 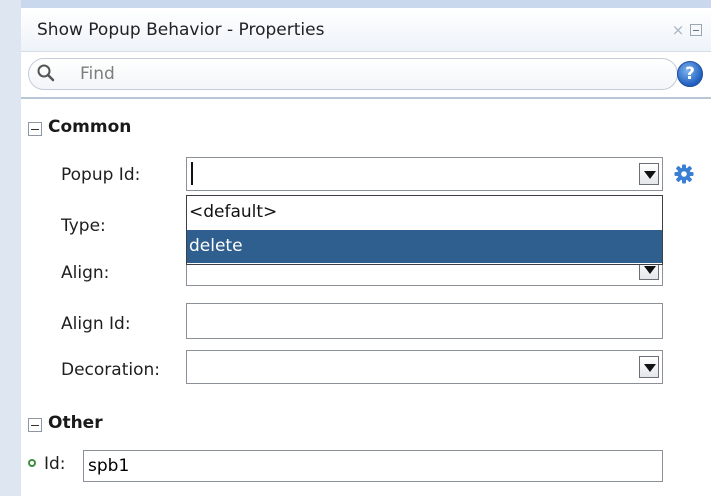 I want to click on search-icon, so click(x=46, y=73).